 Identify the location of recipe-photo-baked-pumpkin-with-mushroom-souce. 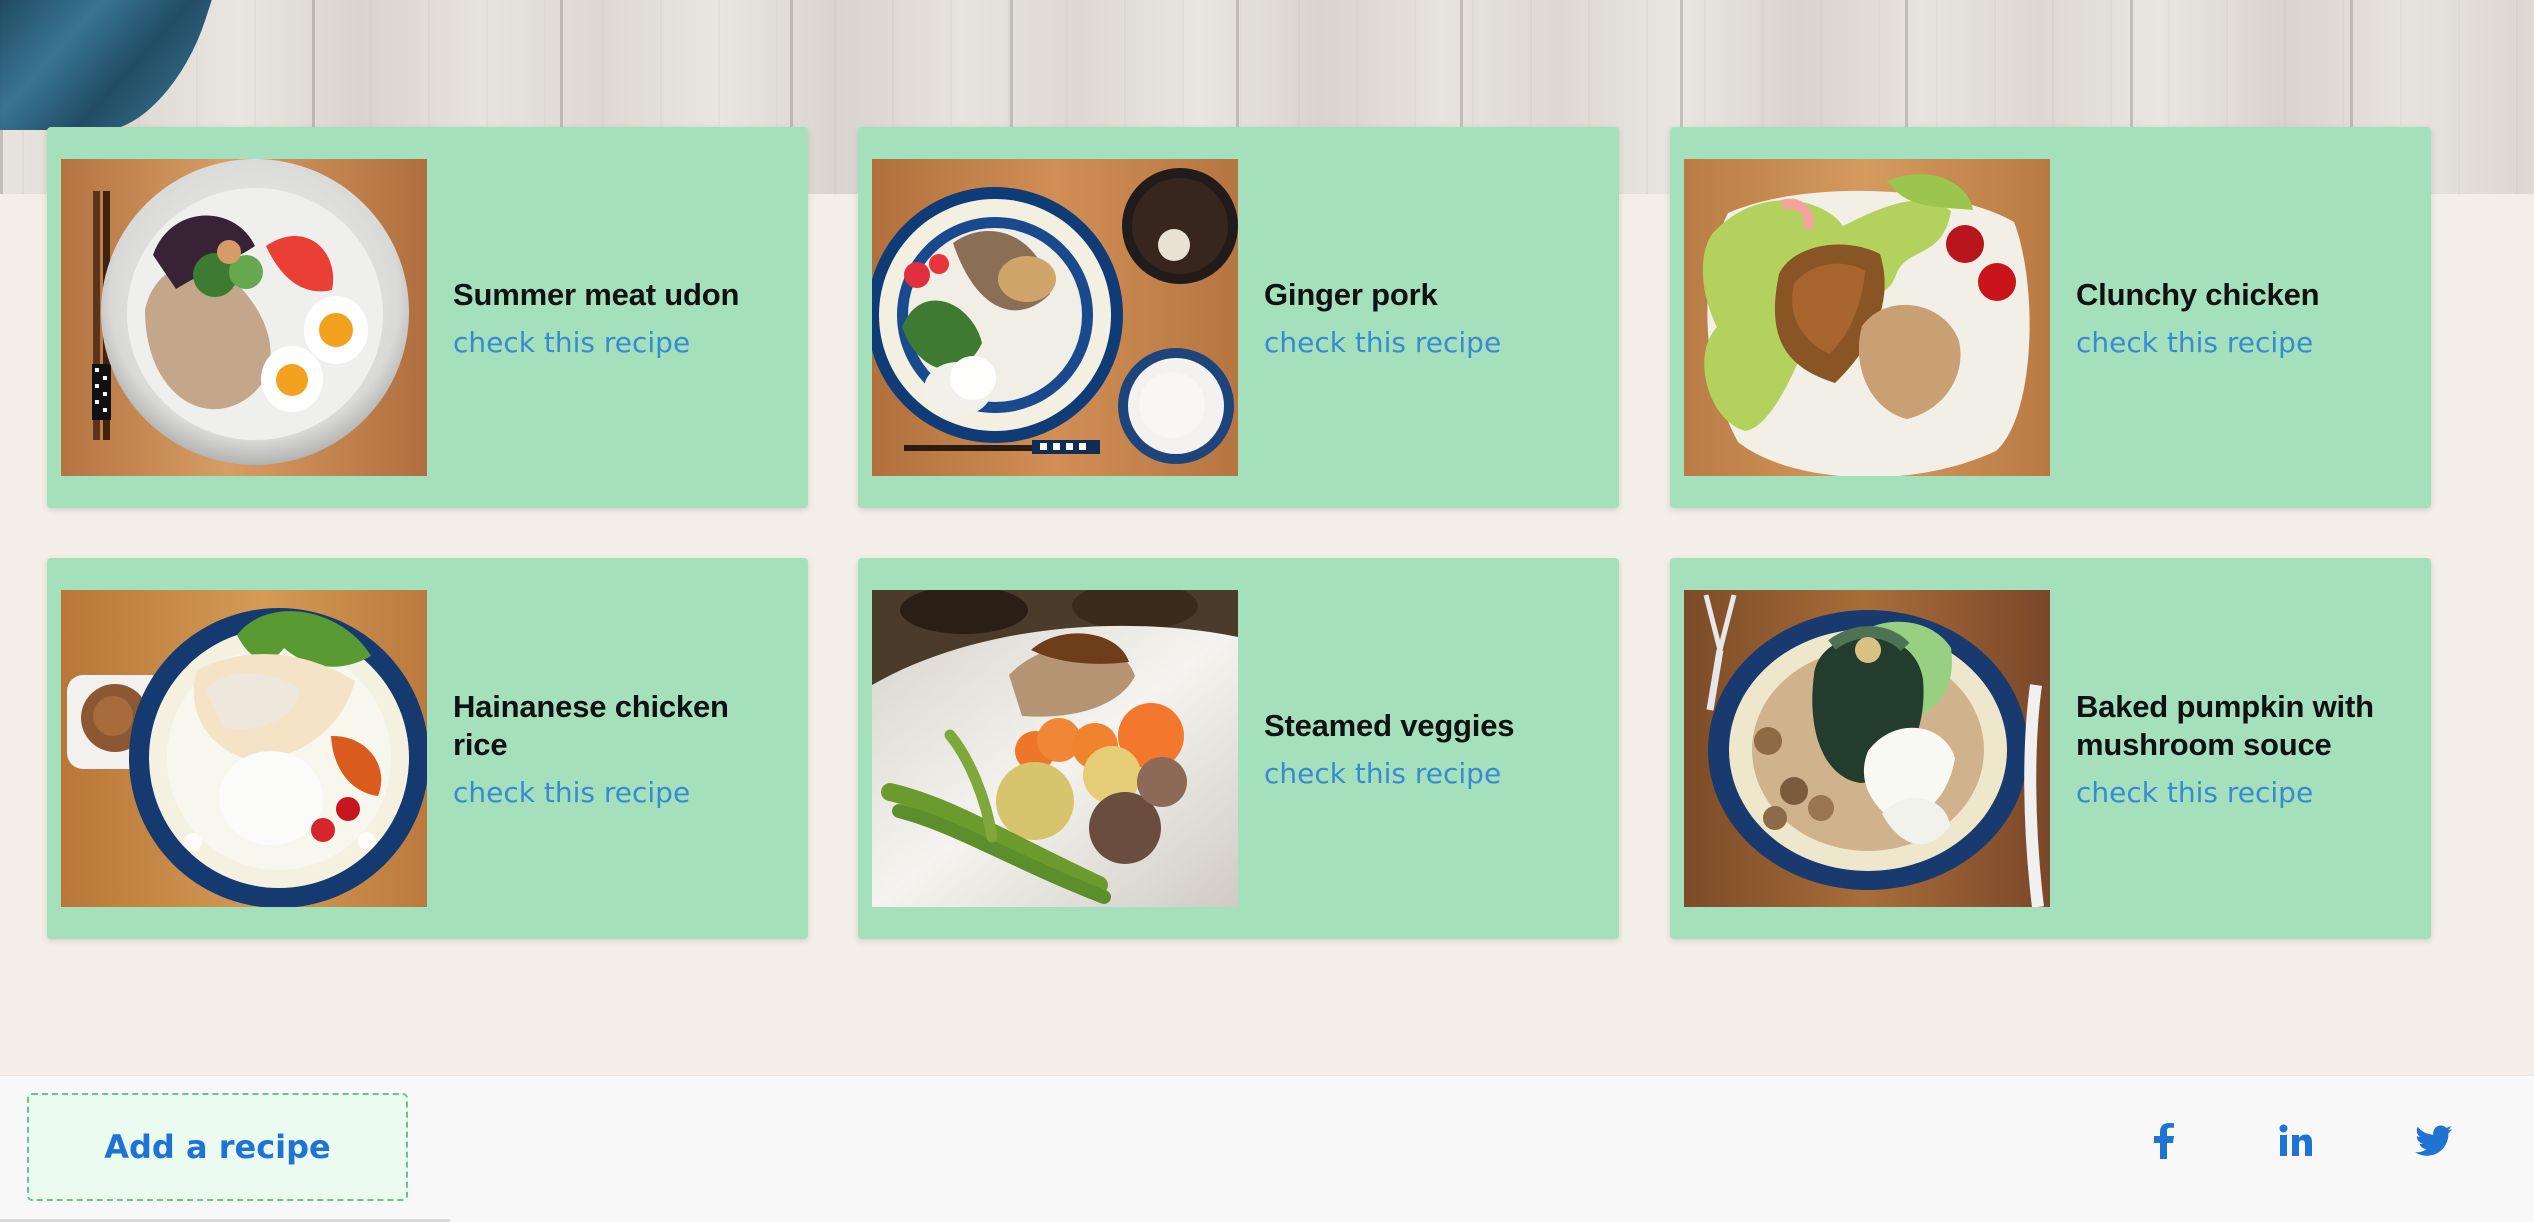
(1867, 748).